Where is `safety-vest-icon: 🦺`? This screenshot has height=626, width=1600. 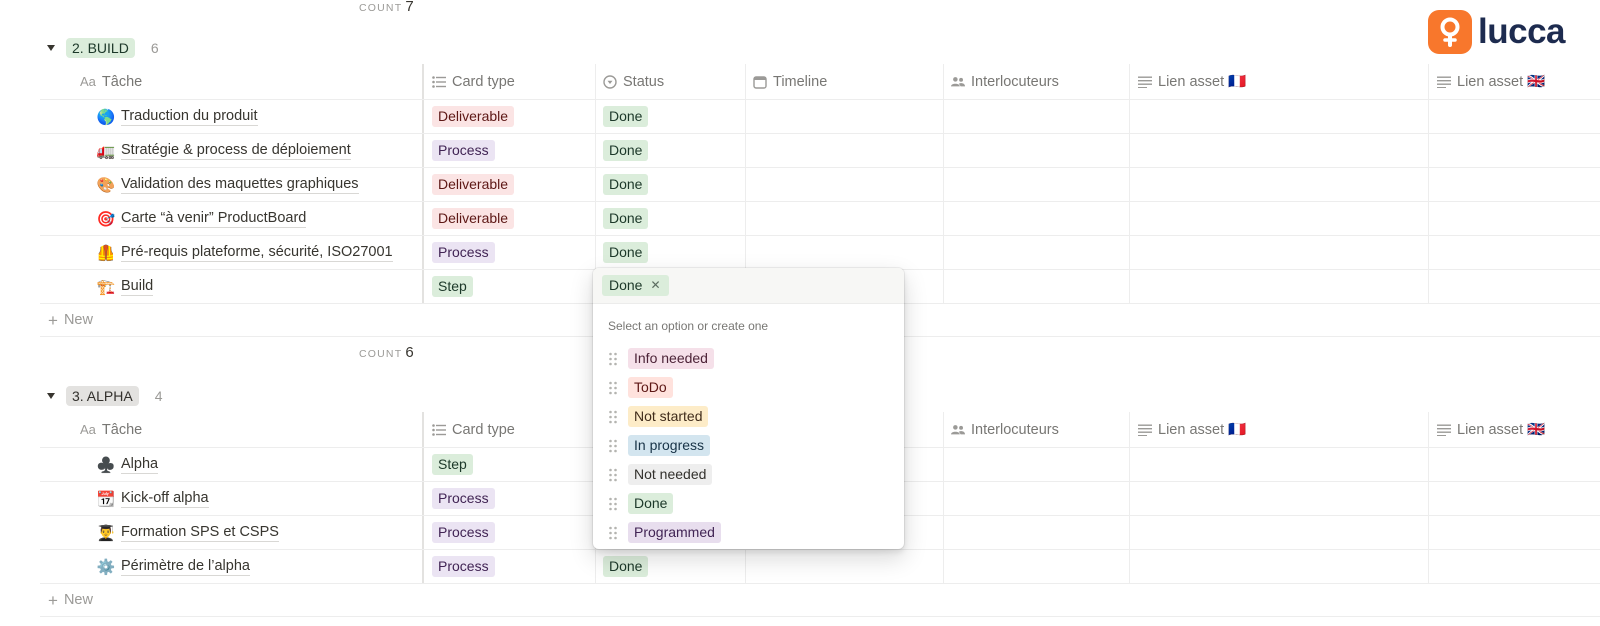
safety-vest-icon: 🦺 is located at coordinates (106, 253).